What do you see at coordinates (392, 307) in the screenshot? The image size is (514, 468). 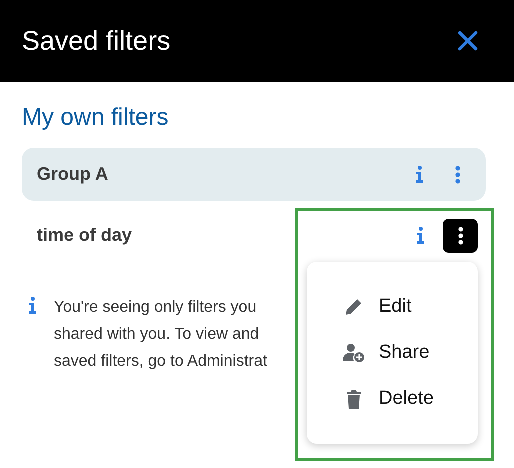 I see `menu-item: Edit` at bounding box center [392, 307].